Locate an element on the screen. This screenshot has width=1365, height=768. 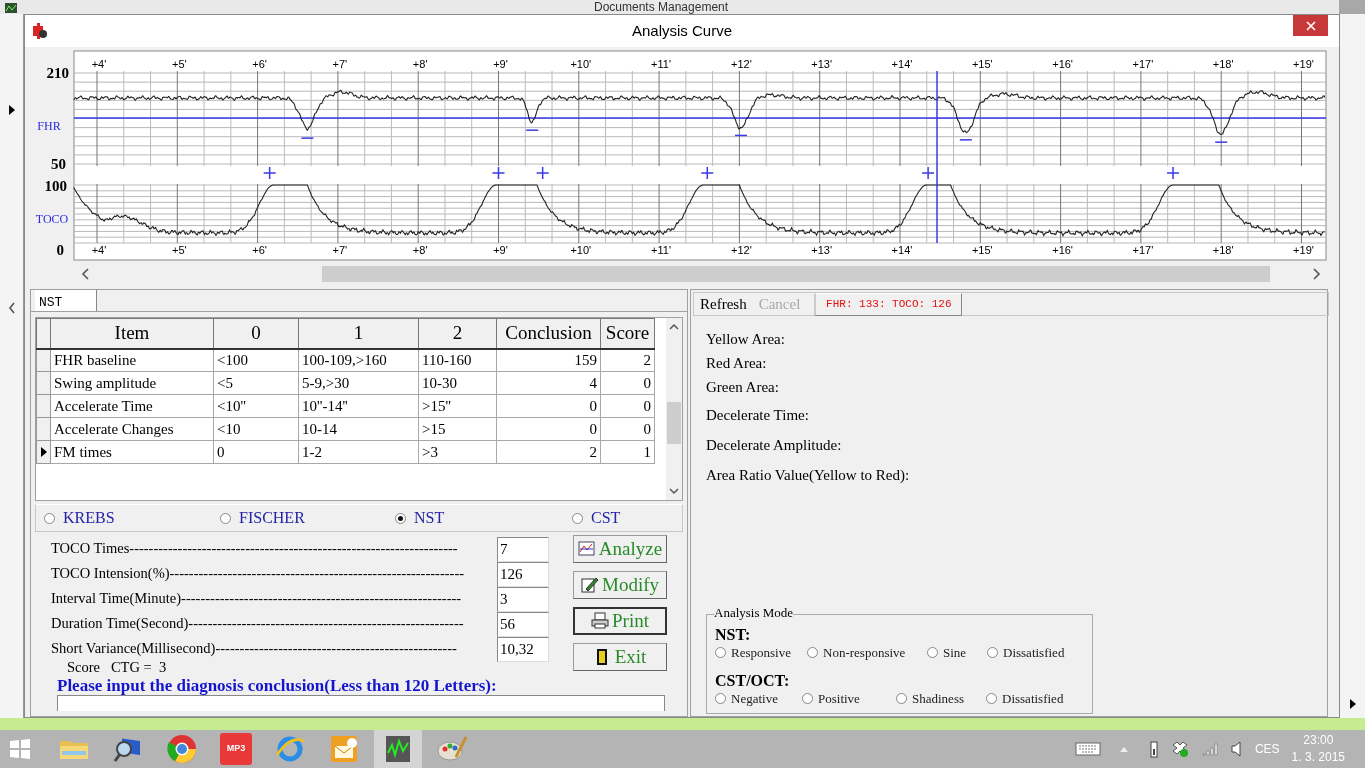
method-radio: KREBS is located at coordinates (132, 518).